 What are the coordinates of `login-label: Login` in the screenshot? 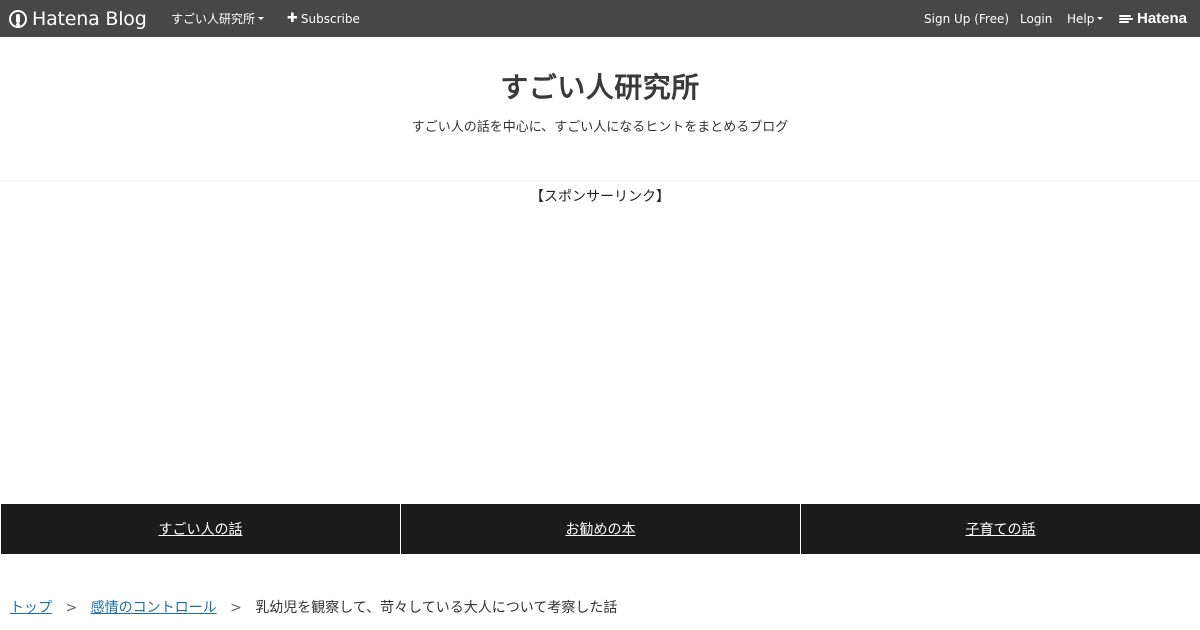 It's located at (1036, 18).